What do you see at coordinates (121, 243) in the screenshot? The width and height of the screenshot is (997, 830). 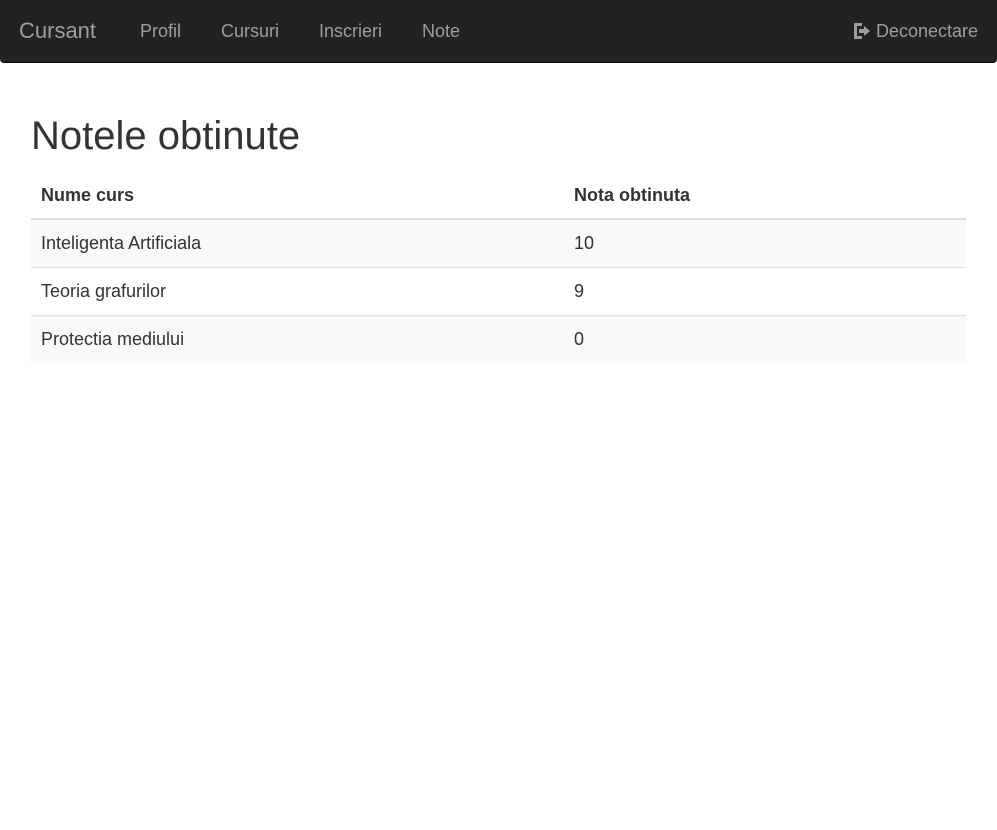 I see `course-name-cell: Inteligenta Artificiala` at bounding box center [121, 243].